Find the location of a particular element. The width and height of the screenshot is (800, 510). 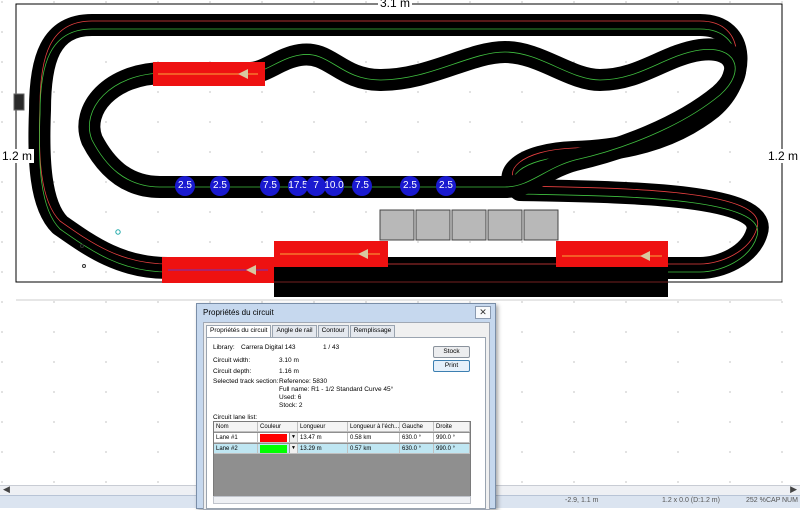

col-right: Droite is located at coordinates (452, 427).